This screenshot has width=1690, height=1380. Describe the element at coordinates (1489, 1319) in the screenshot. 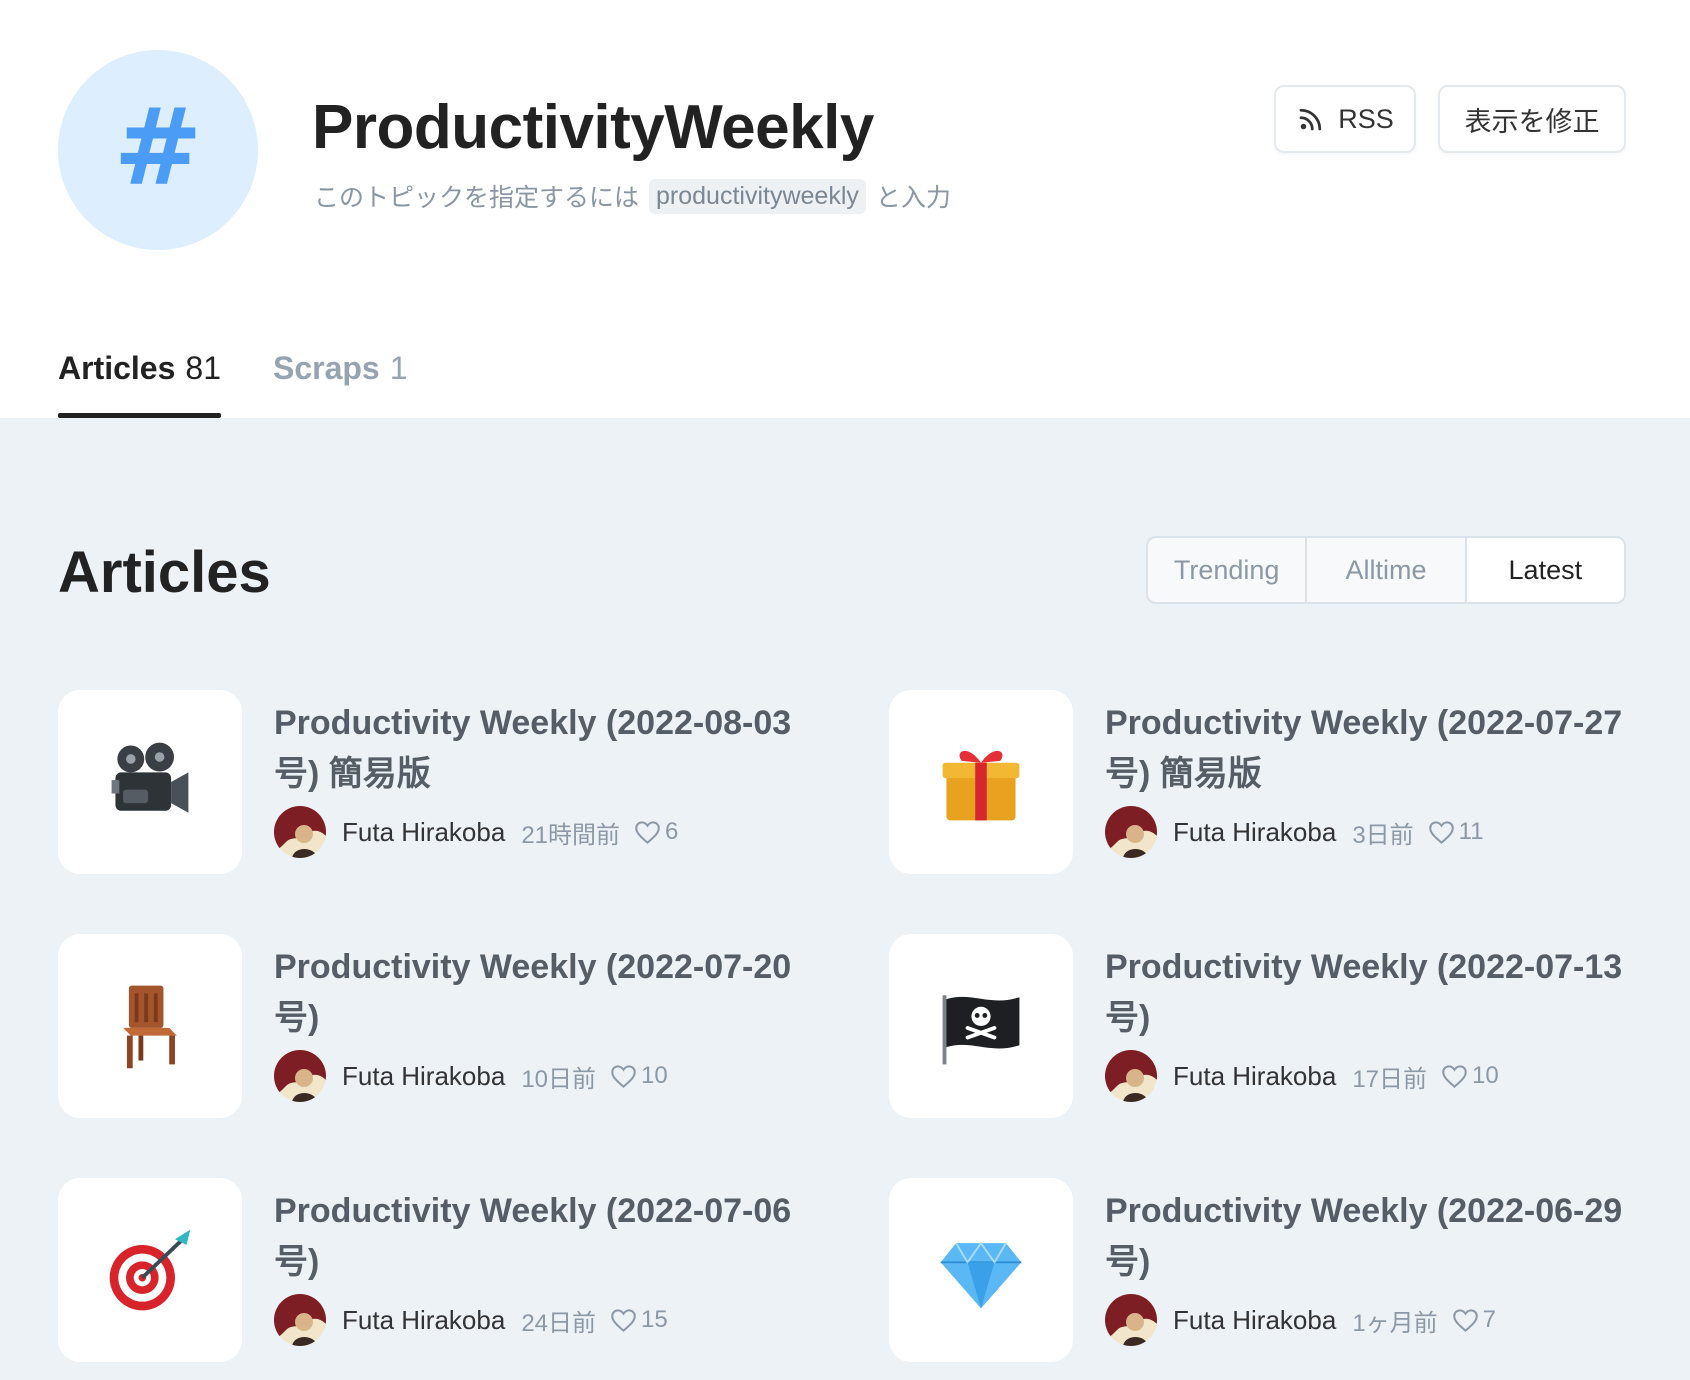

I see `like-count-value: 7` at that location.